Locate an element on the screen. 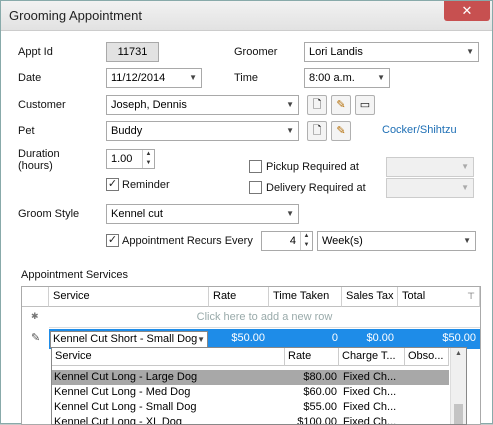  dd-rate: $60.00 is located at coordinates (320, 392).